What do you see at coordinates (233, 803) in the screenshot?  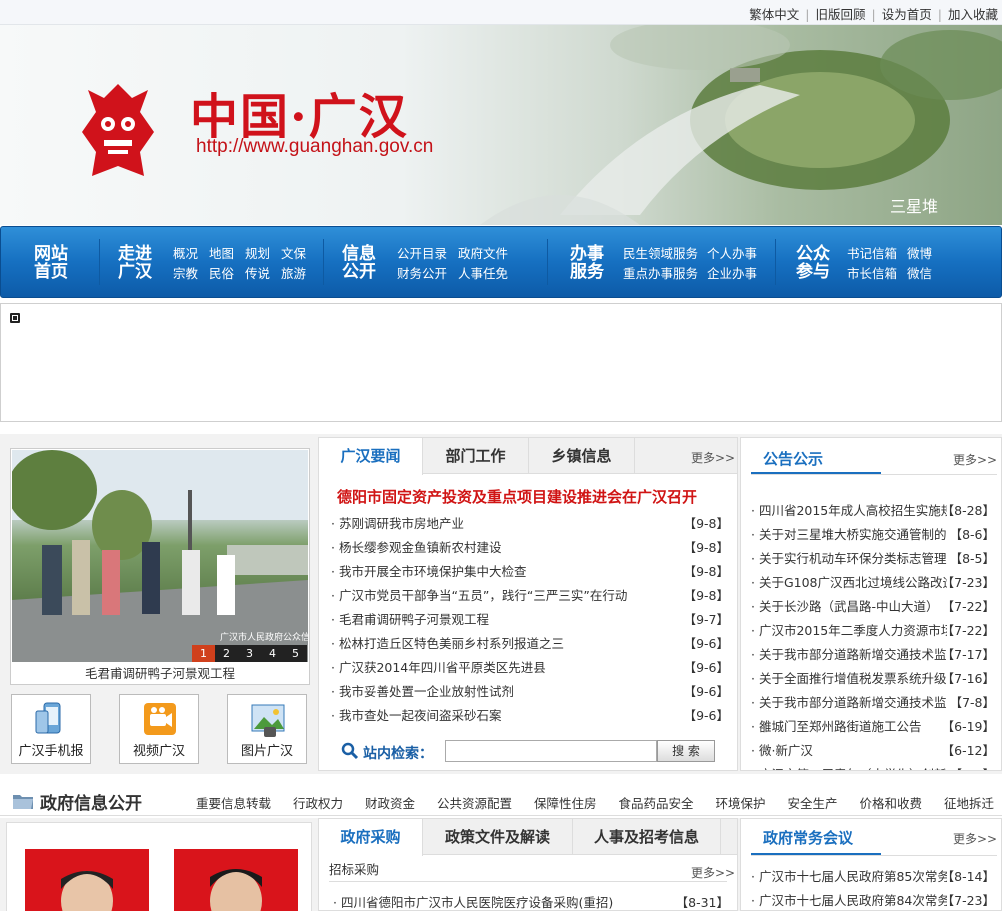 I see `gov-cat-reprint: 重要信息转载` at bounding box center [233, 803].